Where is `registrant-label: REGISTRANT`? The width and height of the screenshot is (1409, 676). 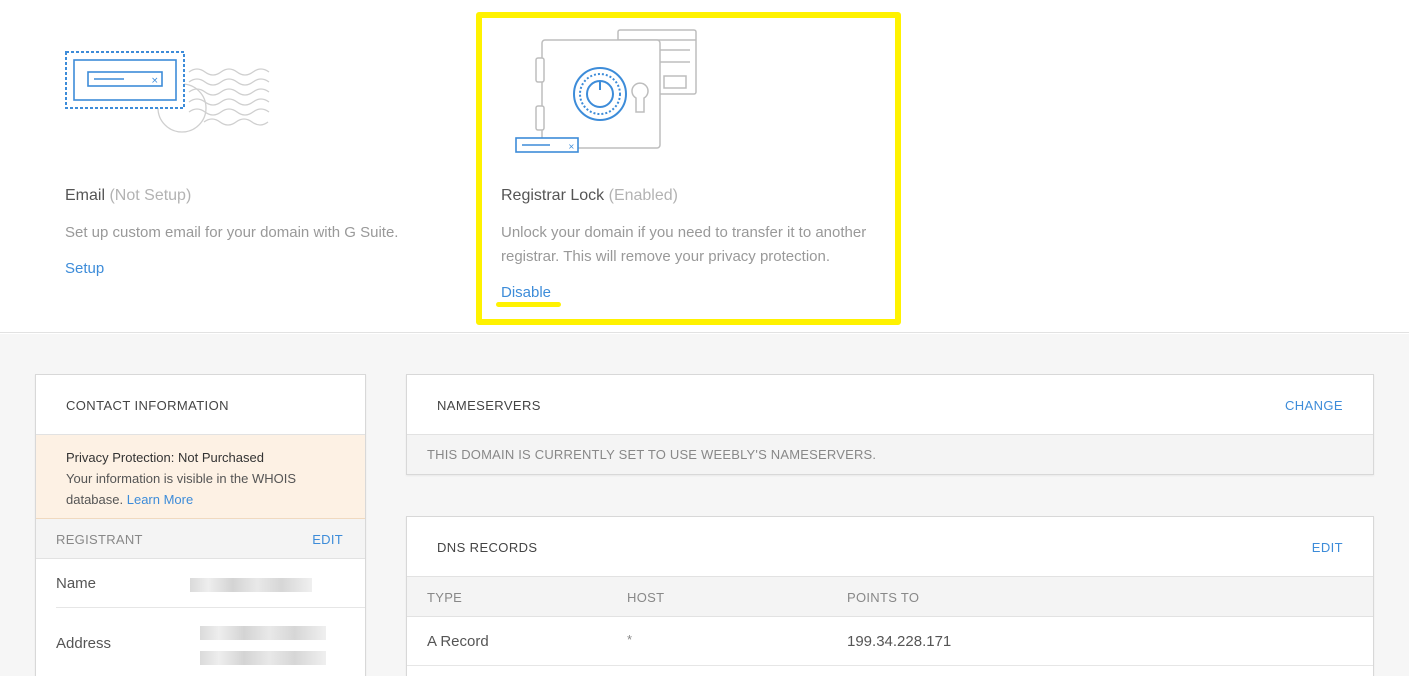
registrant-label: REGISTRANT is located at coordinates (99, 539).